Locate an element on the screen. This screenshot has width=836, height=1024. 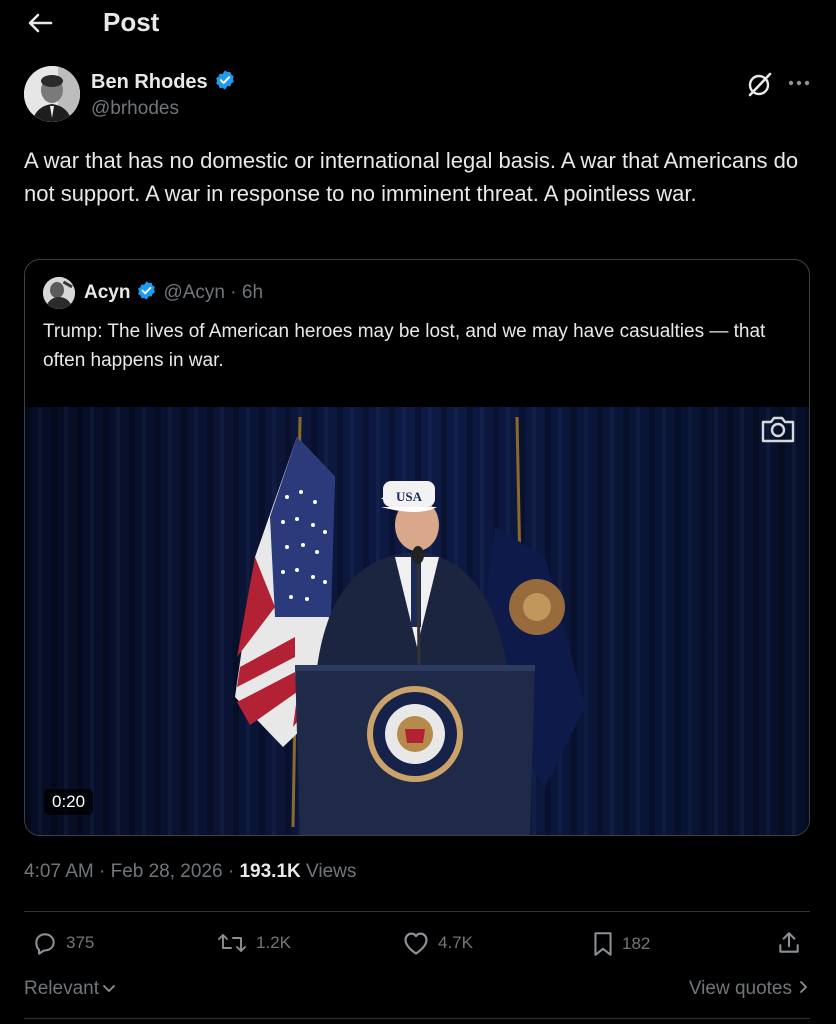
like-count: 4.7K is located at coordinates (455, 942).